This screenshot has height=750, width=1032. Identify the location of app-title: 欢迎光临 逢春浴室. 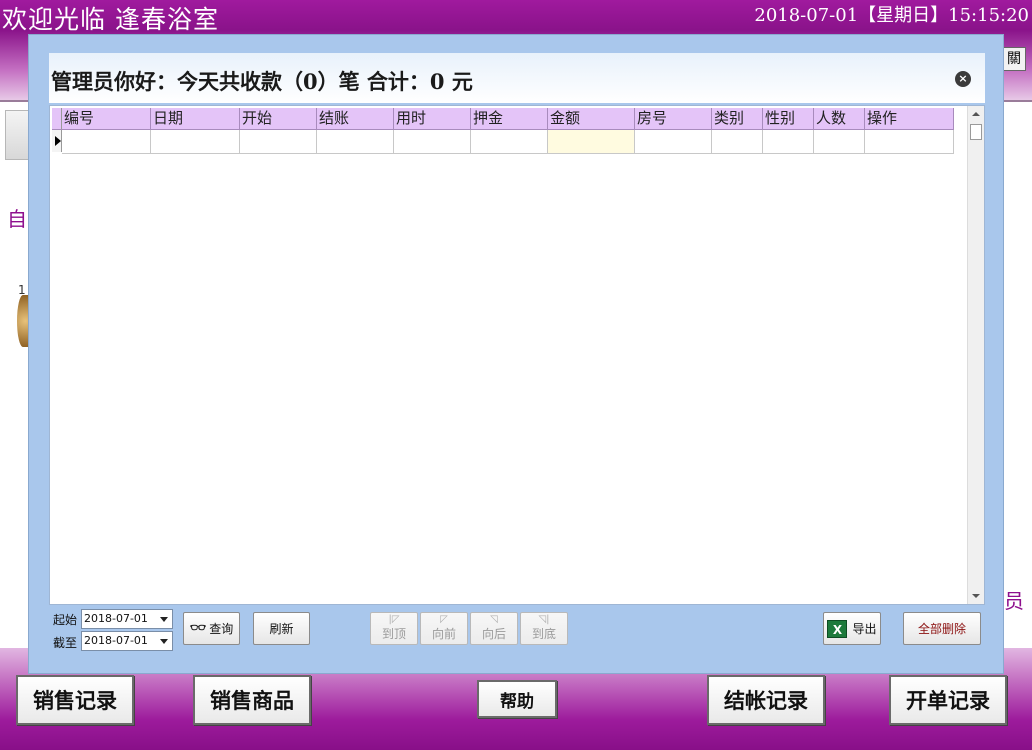
(110, 19).